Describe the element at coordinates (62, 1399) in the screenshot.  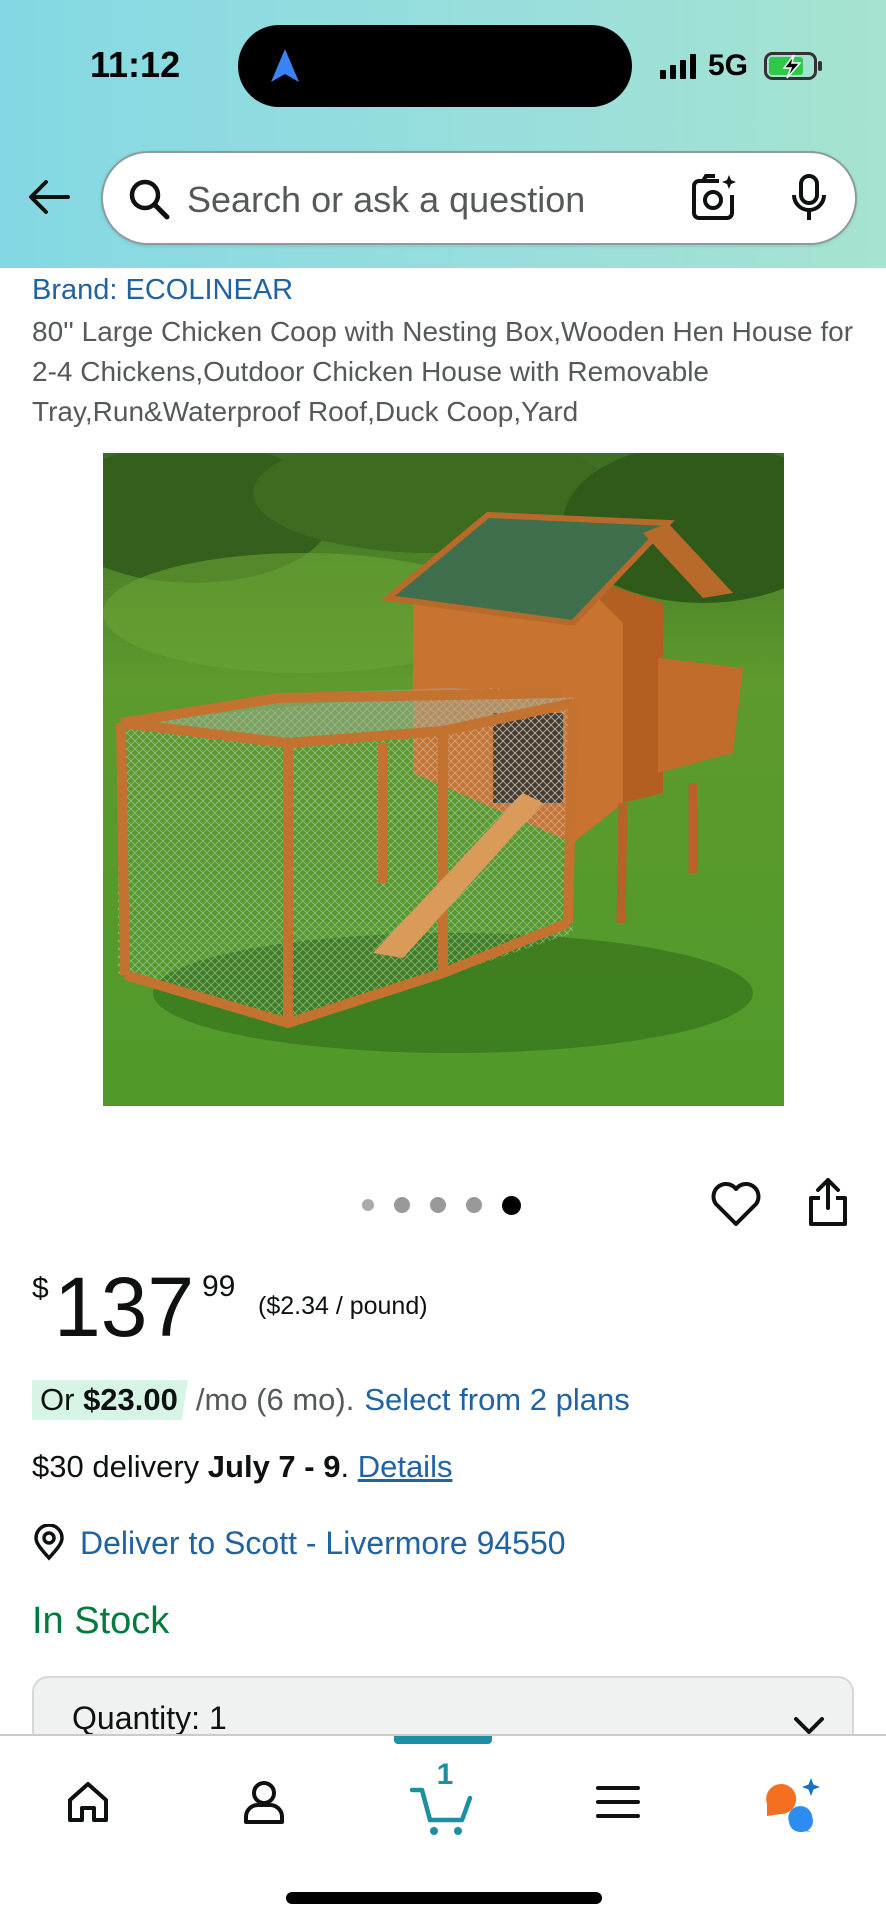
I see `installment-prefix: Or` at that location.